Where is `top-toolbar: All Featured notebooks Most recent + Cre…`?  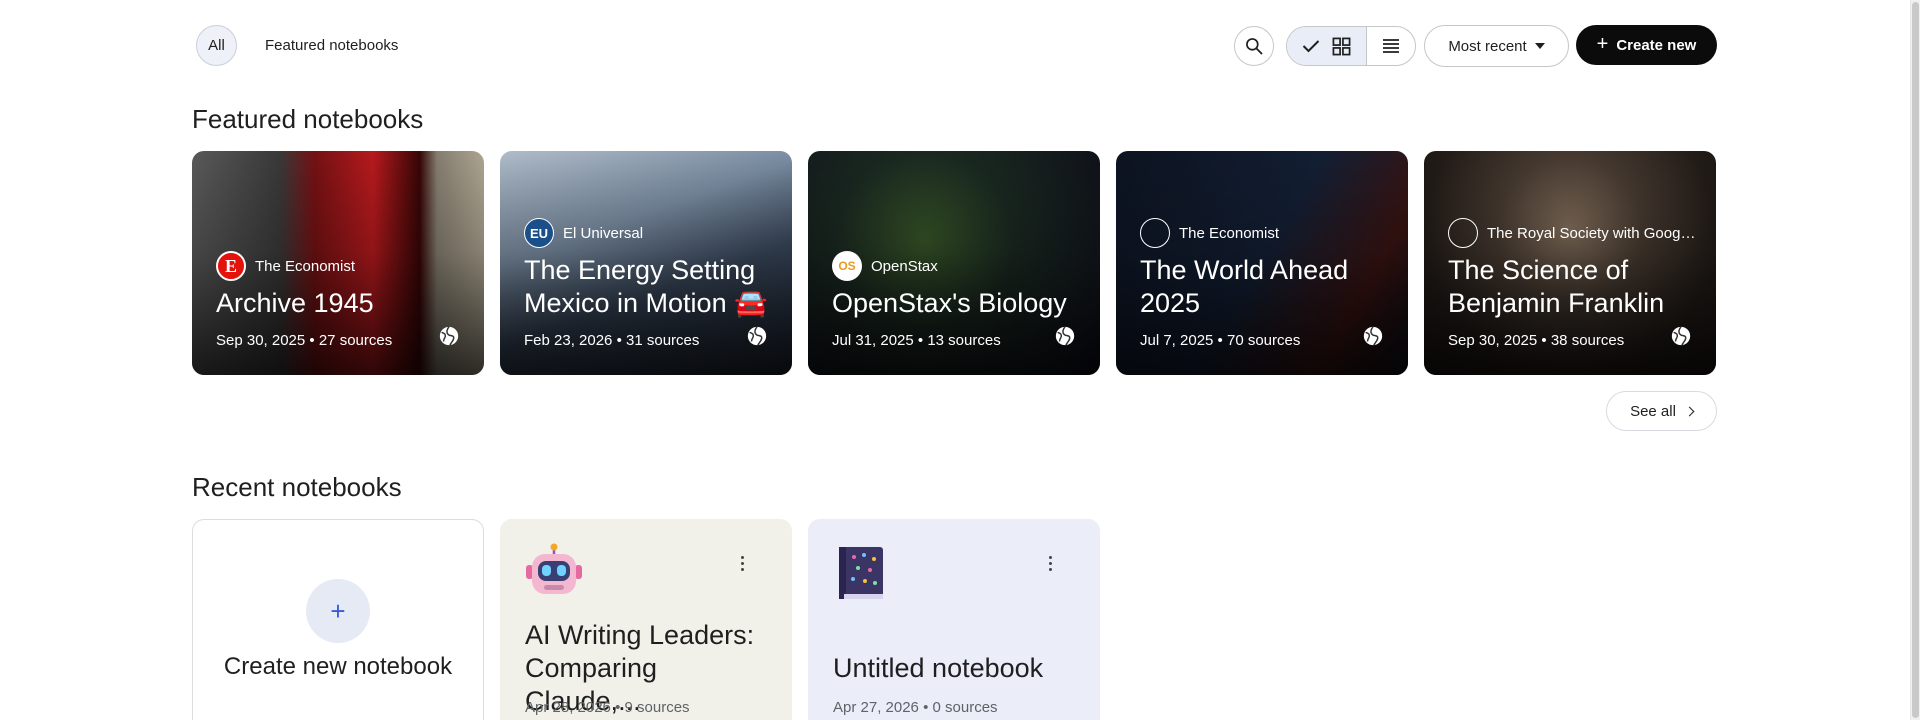 top-toolbar: All Featured notebooks Most recent + Cre… is located at coordinates (956, 46).